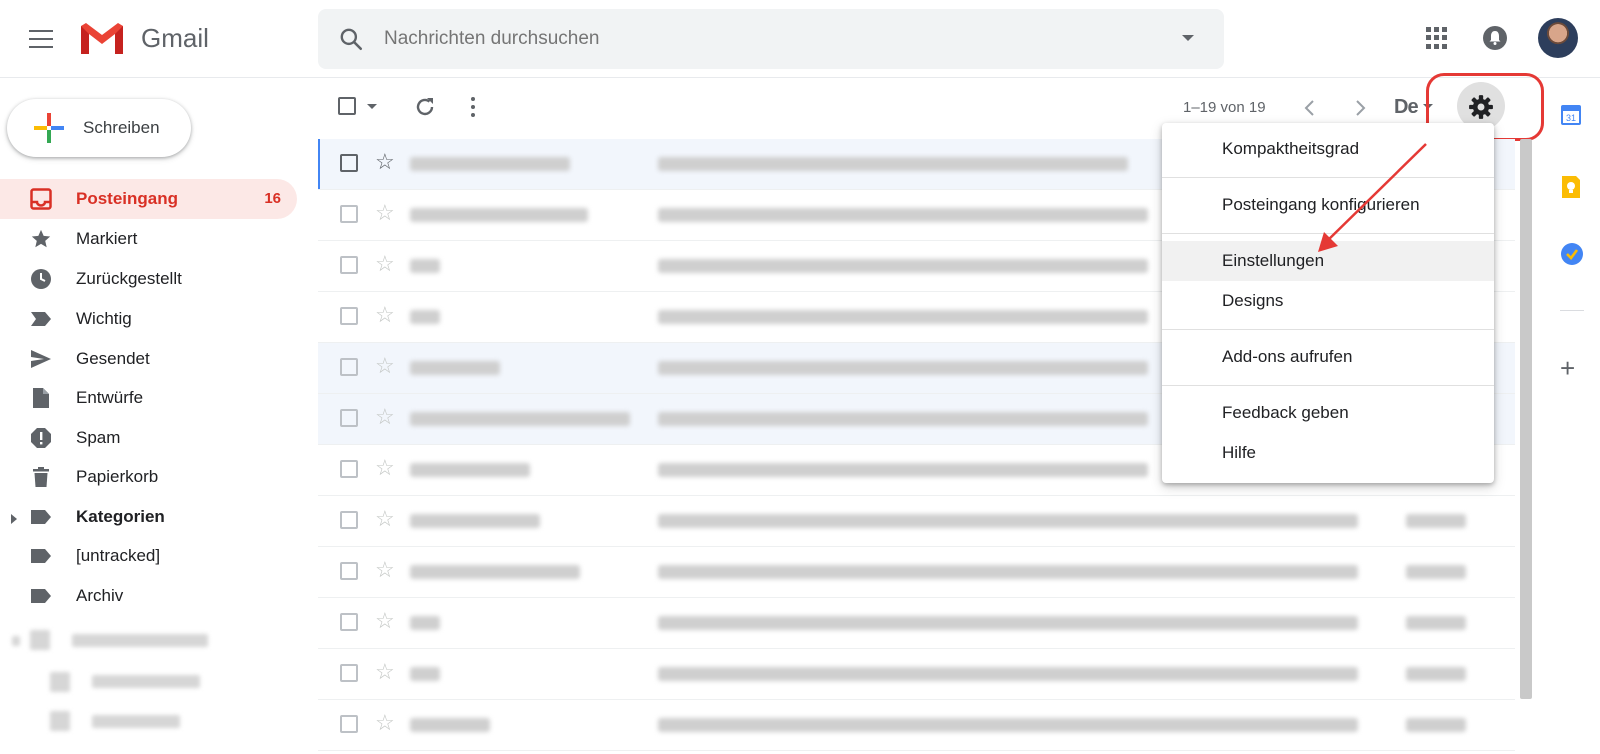 The image size is (1600, 754). Describe the element at coordinates (148, 517) in the screenshot. I see `sidebar-item-categories: Kategorien` at that location.